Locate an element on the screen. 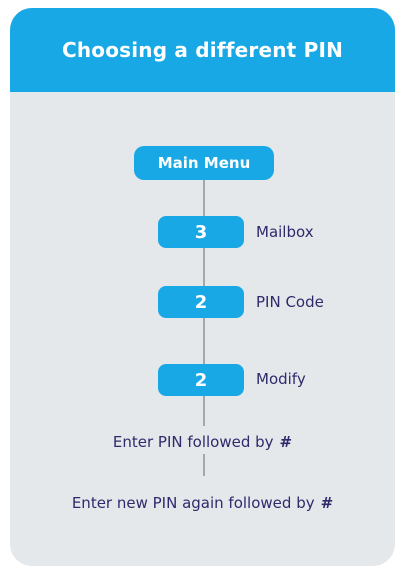 The height and width of the screenshot is (576, 399). card-header: Choosing a different PIN is located at coordinates (202, 50).